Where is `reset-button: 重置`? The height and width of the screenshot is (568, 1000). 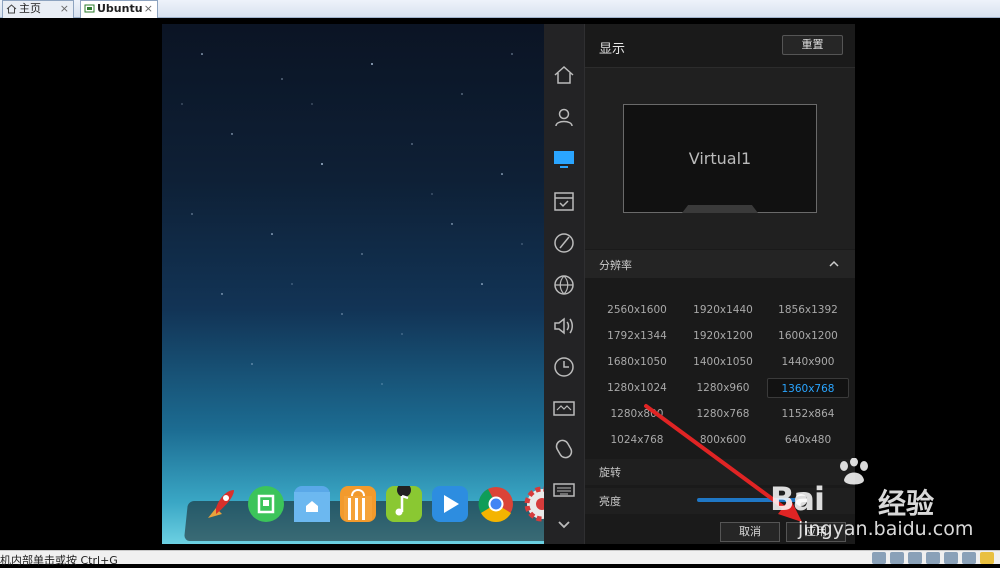
reset-button: 重置 is located at coordinates (812, 45).